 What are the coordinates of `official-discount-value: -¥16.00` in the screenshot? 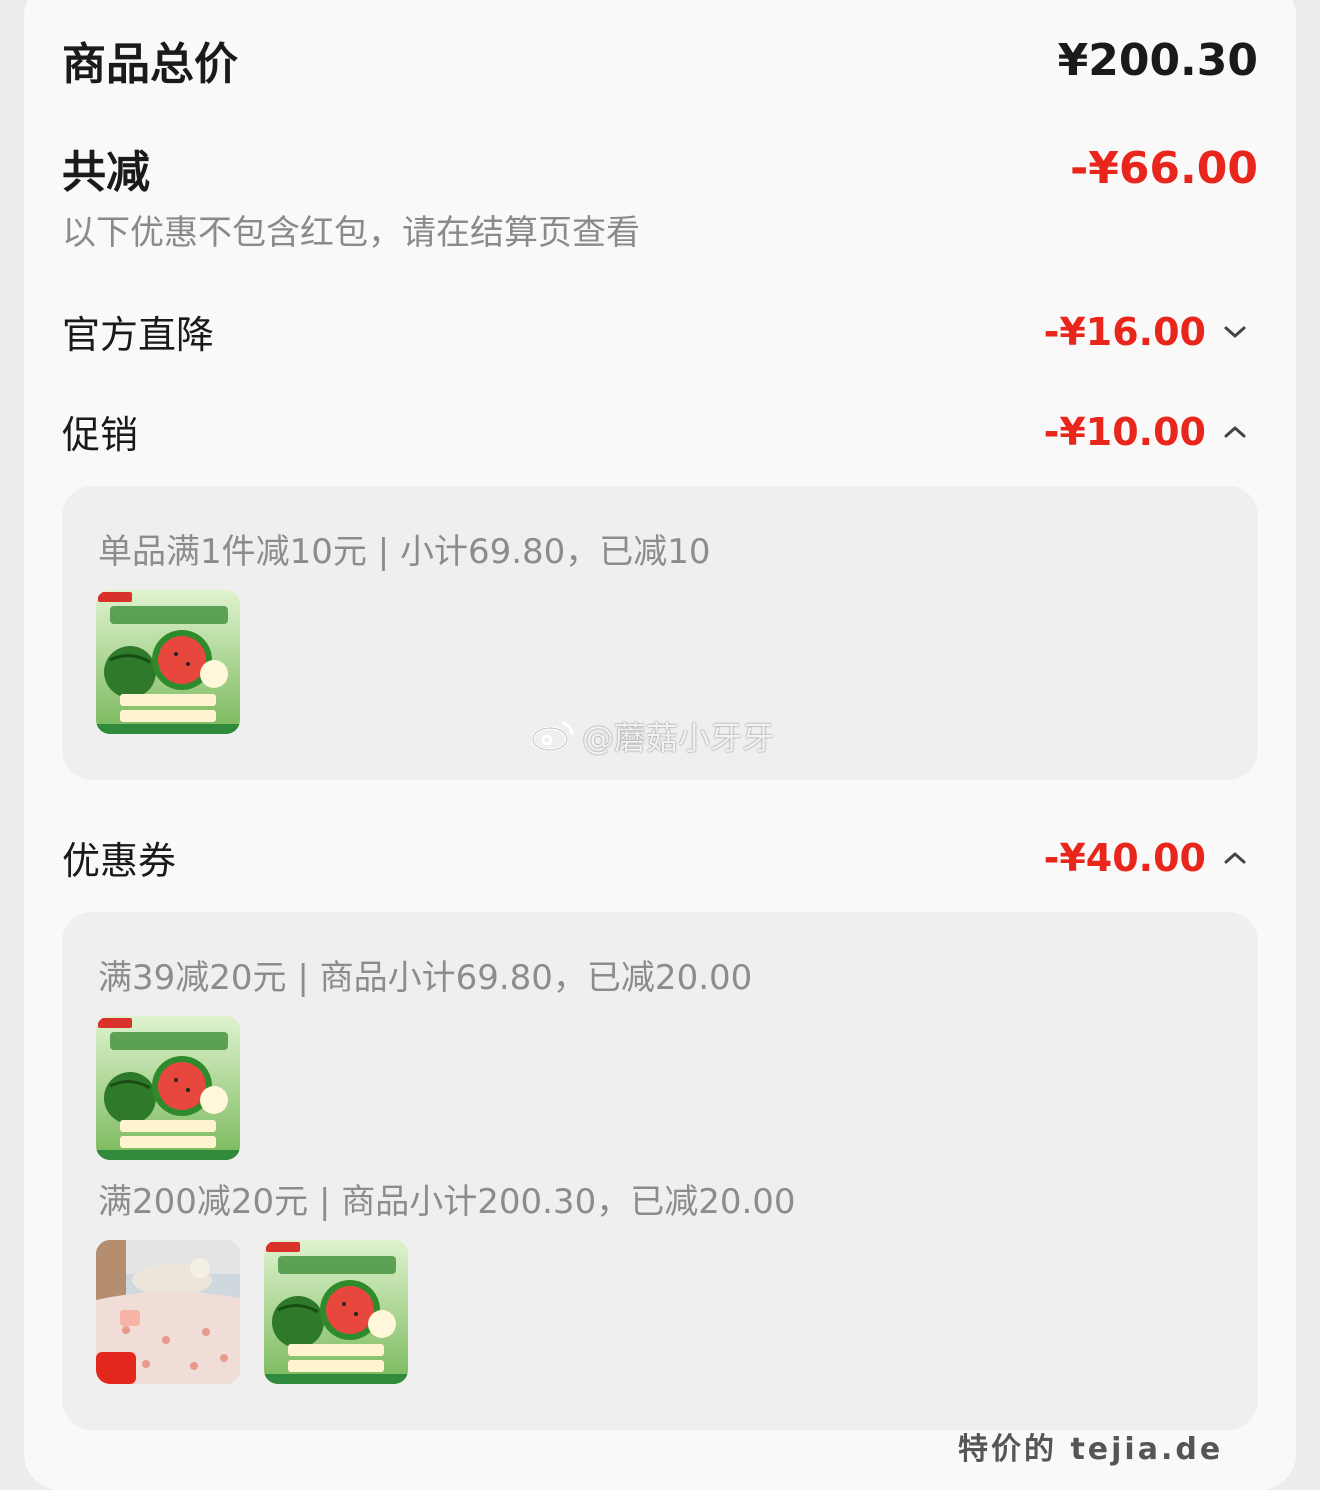 It's located at (1124, 331).